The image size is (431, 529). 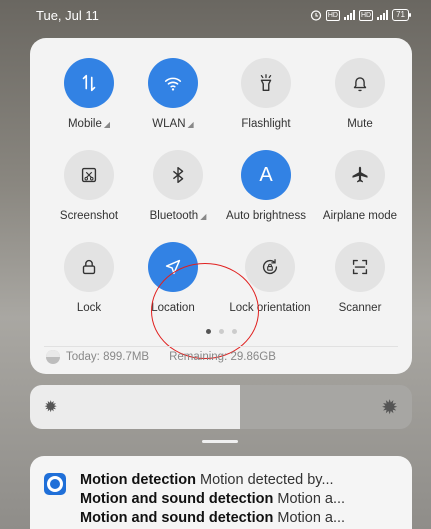 I want to click on tile-label: Airplane mode, so click(x=360, y=216).